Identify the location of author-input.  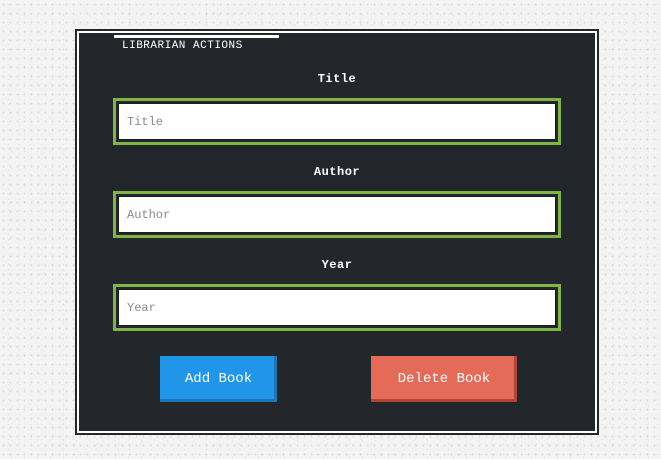
(337, 214).